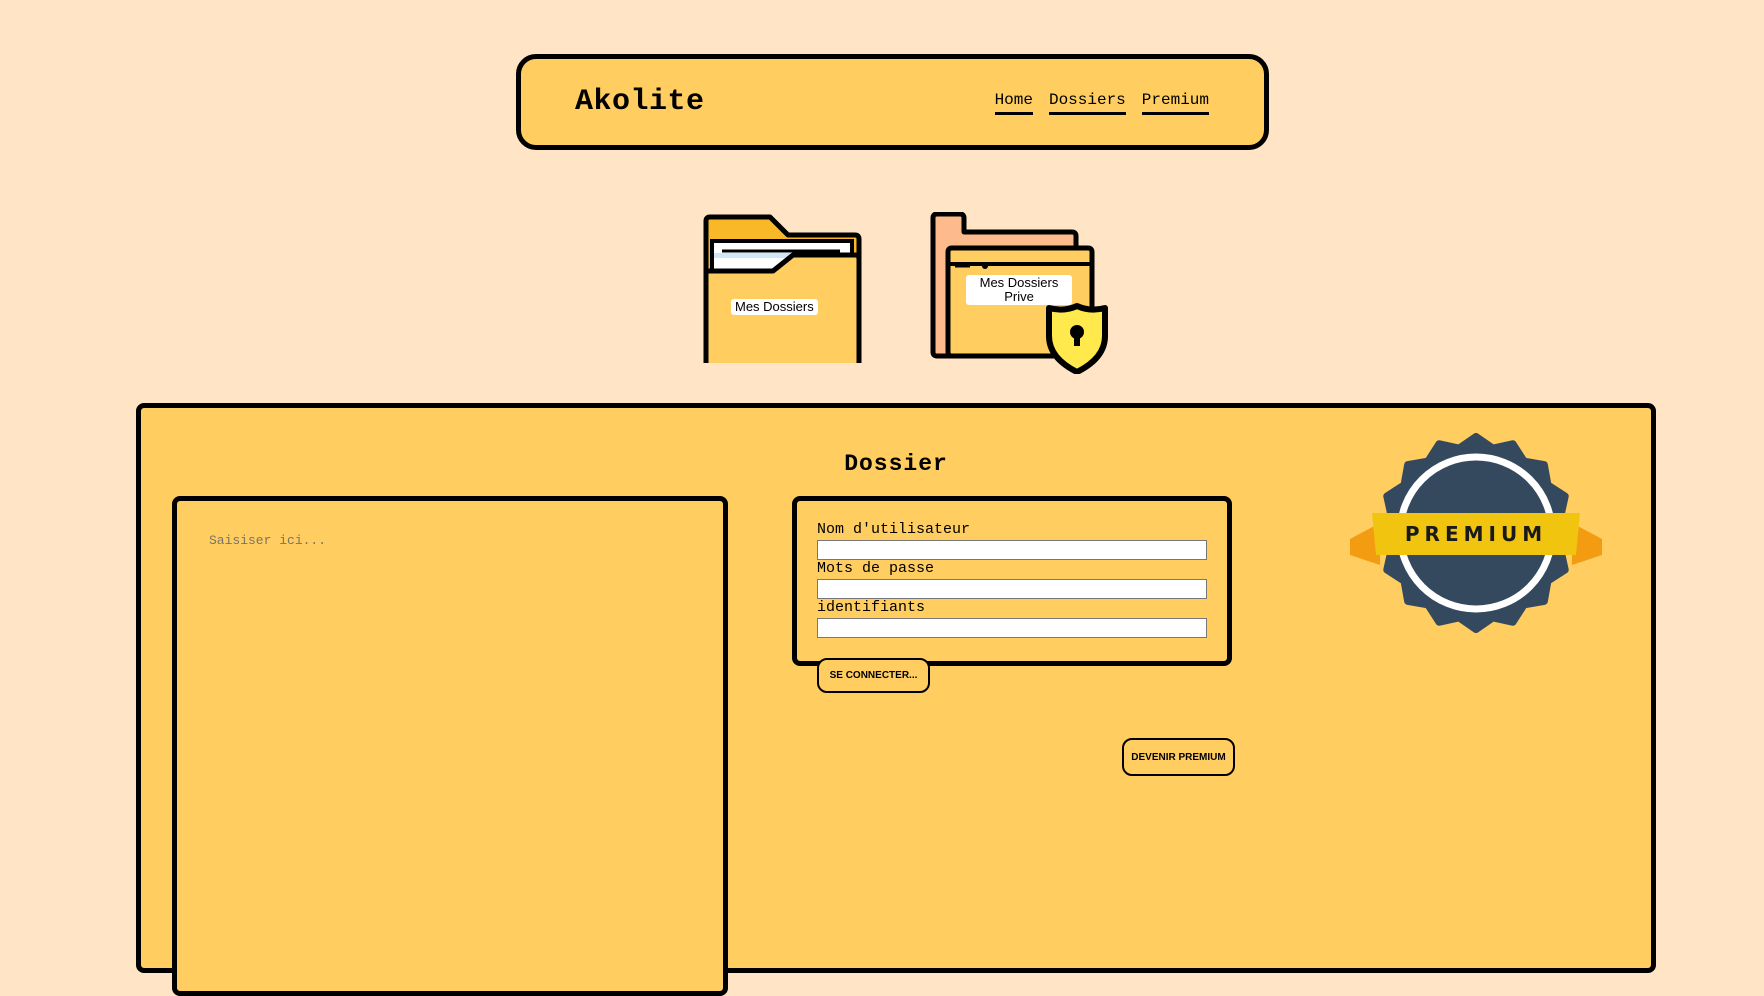 The height and width of the screenshot is (996, 1764). What do you see at coordinates (1087, 103) in the screenshot?
I see `nav-link-dossiers: Dossiers` at bounding box center [1087, 103].